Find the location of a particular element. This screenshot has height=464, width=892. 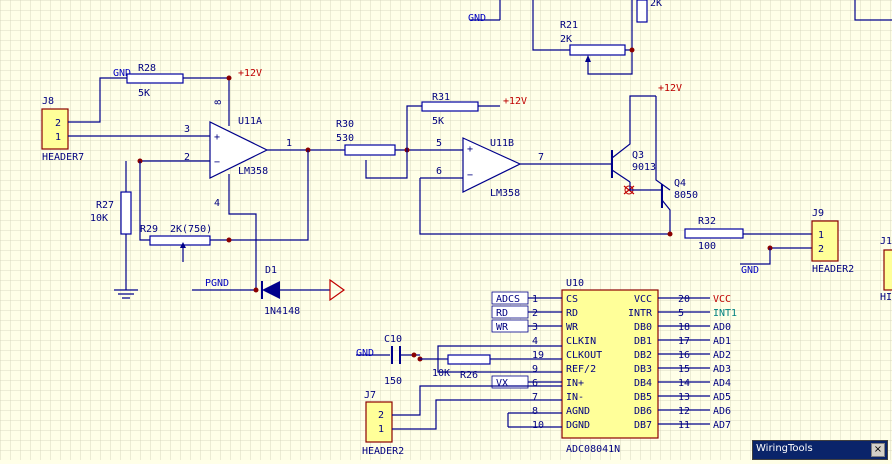

adc-pin-number: 11 is located at coordinates (684, 425).